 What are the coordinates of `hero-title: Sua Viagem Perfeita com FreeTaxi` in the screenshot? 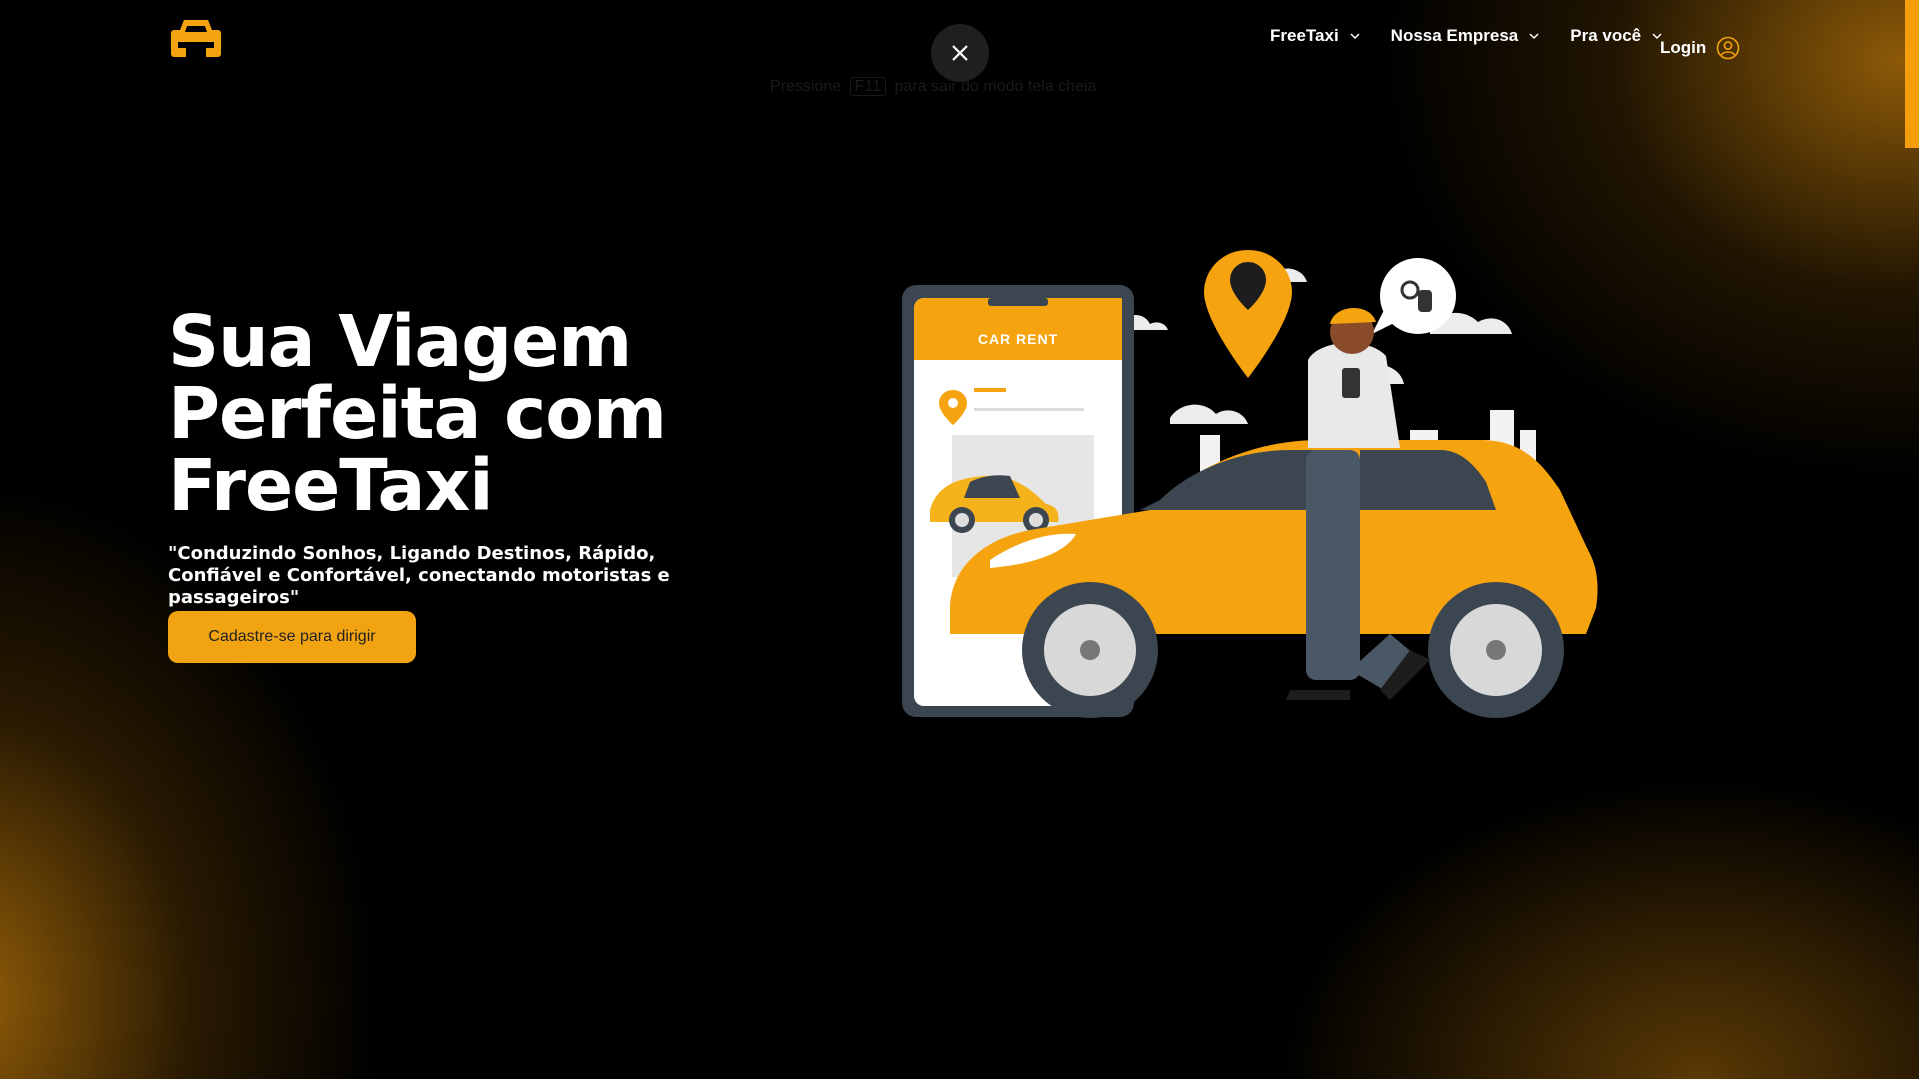 It's located at (478, 414).